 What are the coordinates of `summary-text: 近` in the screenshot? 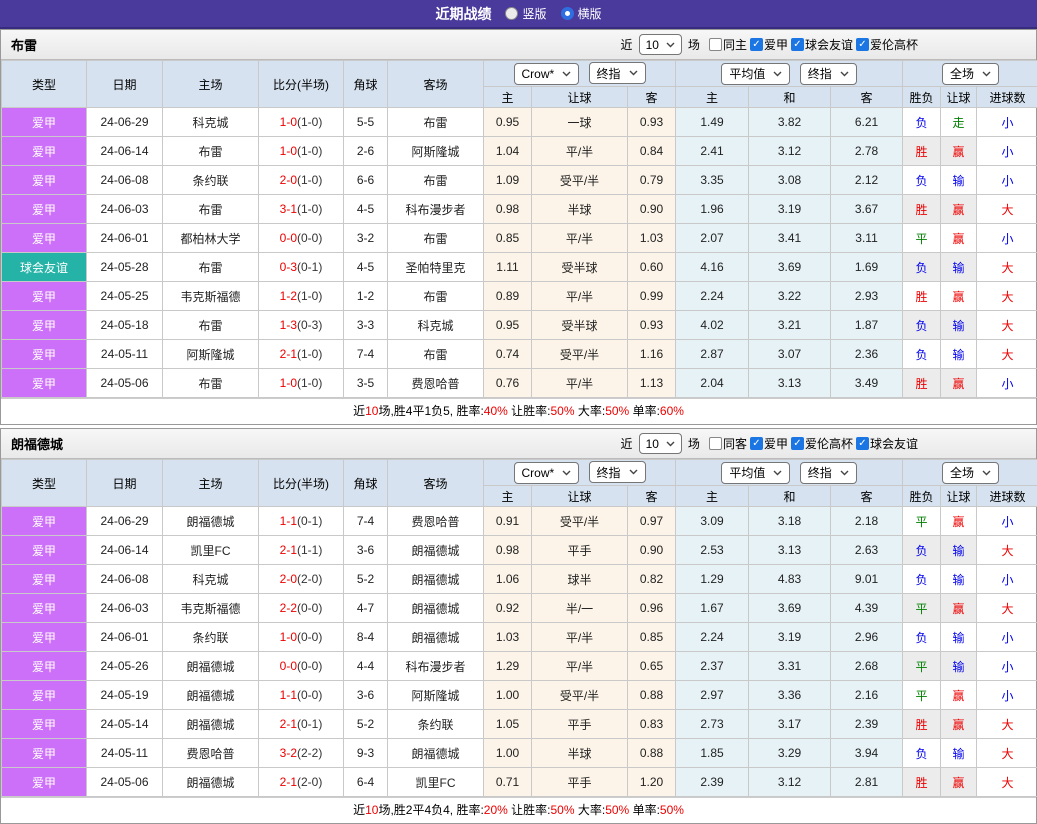 It's located at (359, 810).